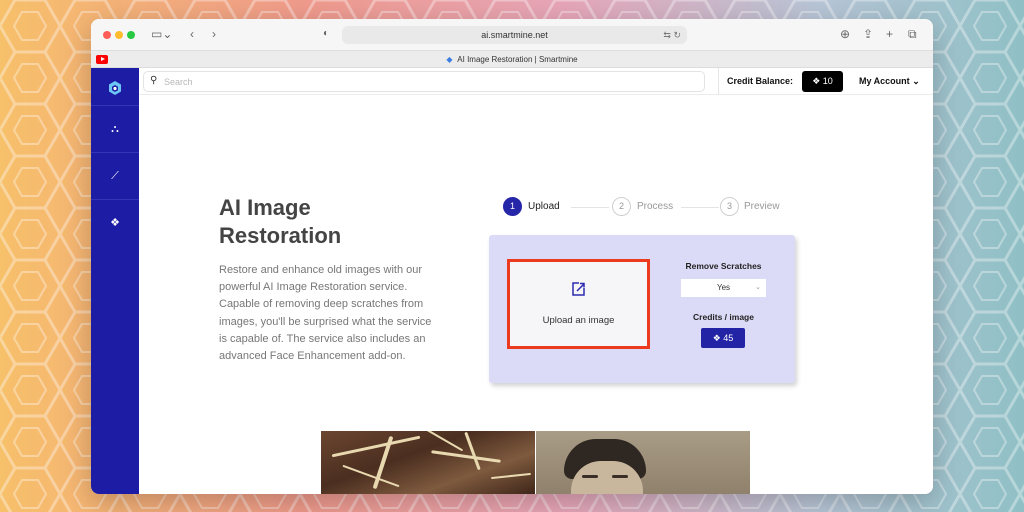  What do you see at coordinates (889, 34) in the screenshot?
I see `new-tab-icon: +` at bounding box center [889, 34].